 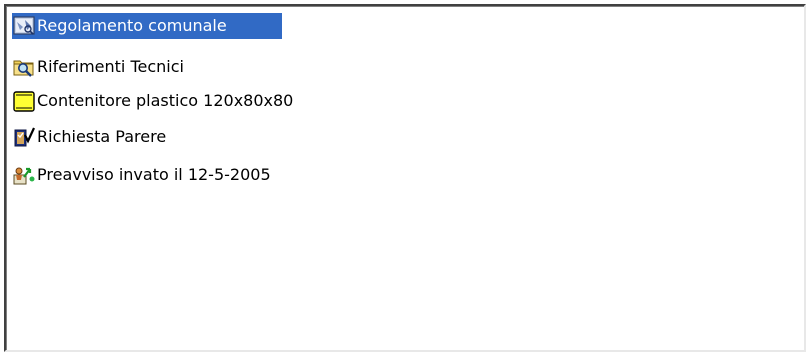 I want to click on list-item-richiesta: Richiesta Parere, so click(x=90, y=137).